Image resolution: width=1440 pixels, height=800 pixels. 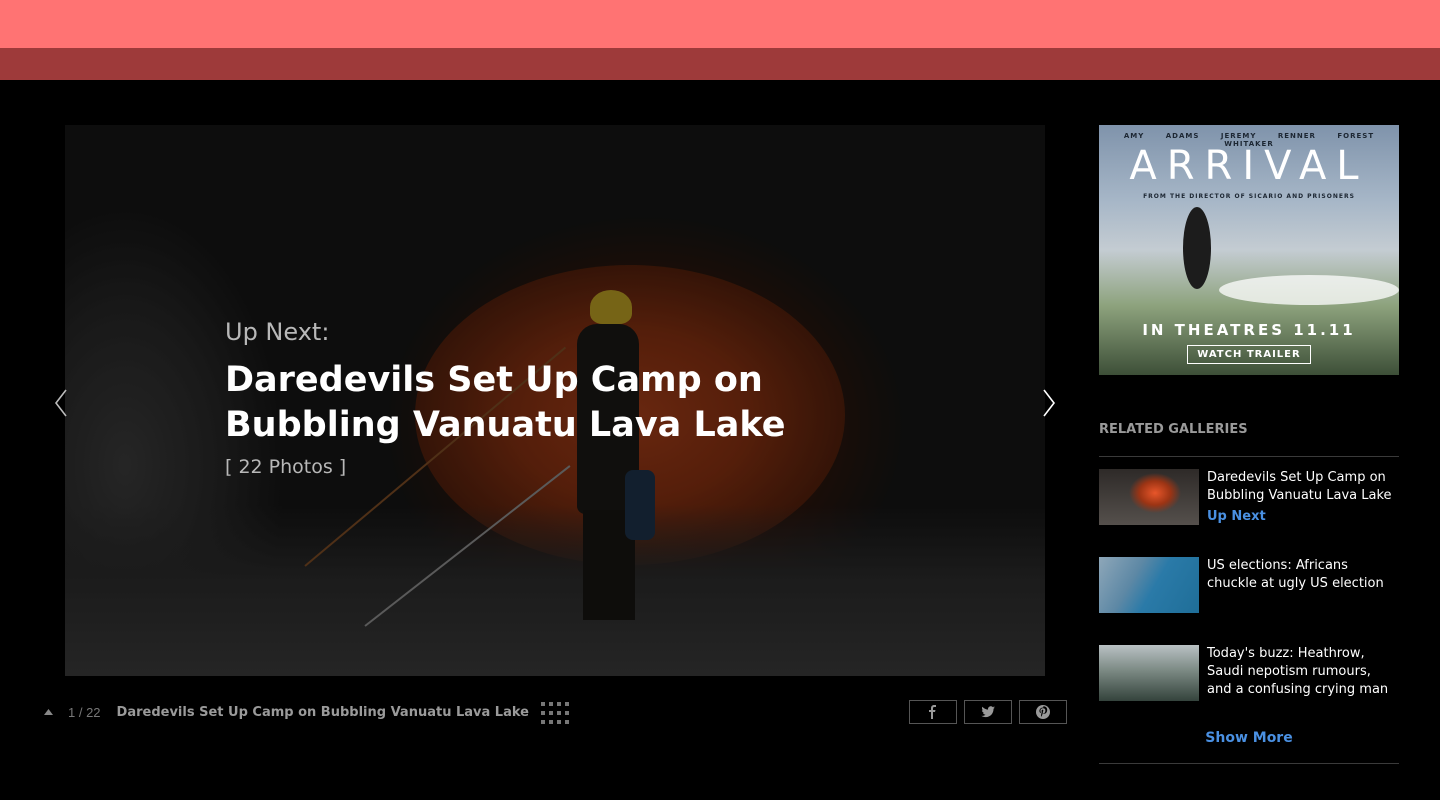 What do you see at coordinates (1173, 429) in the screenshot?
I see `related-galleries-heading: RELATED GALLERIES` at bounding box center [1173, 429].